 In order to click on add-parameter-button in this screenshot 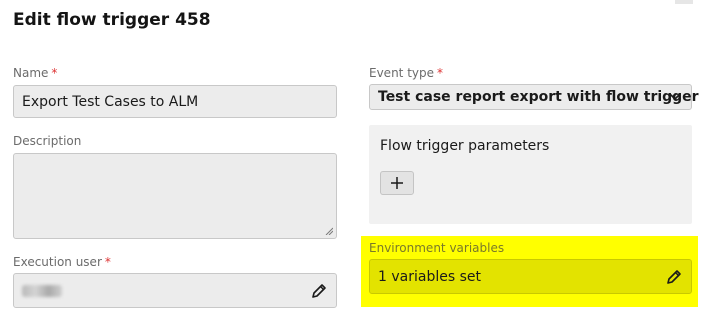, I will do `click(397, 183)`.